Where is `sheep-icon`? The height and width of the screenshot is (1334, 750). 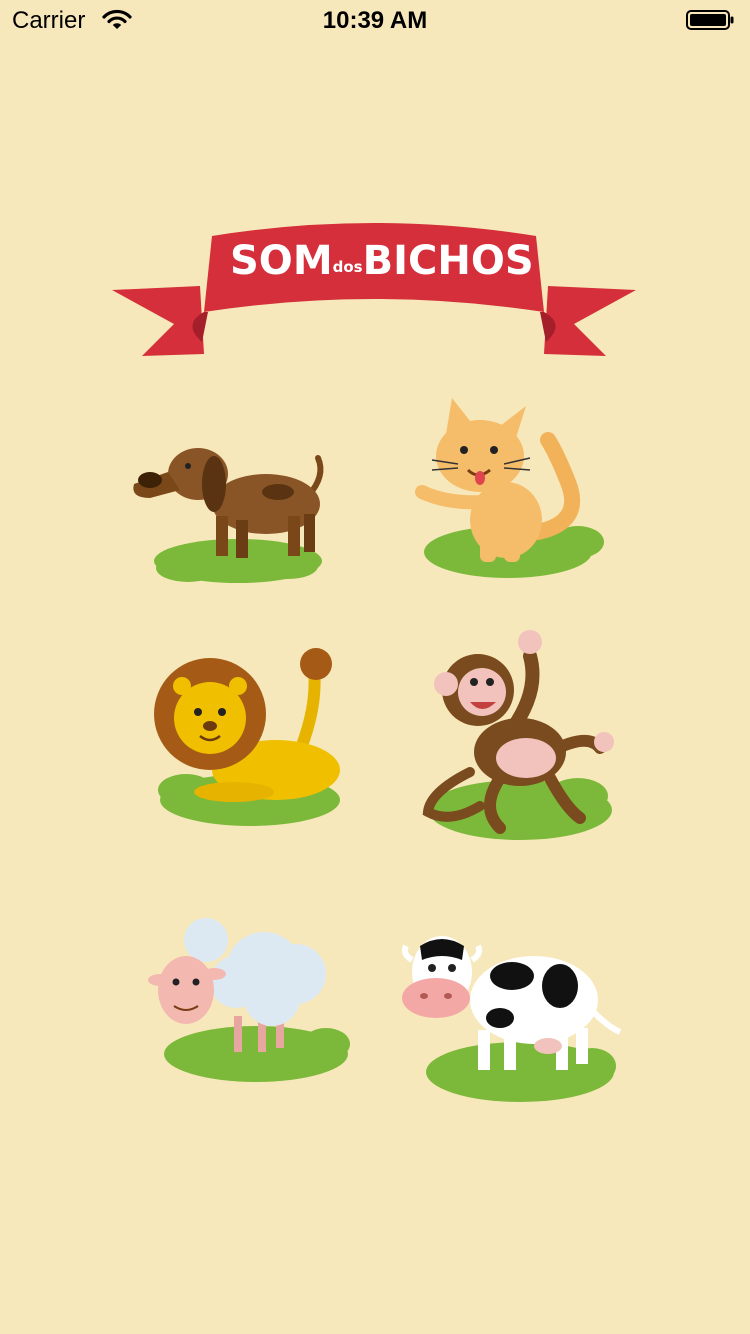
sheep-icon is located at coordinates (249, 1000).